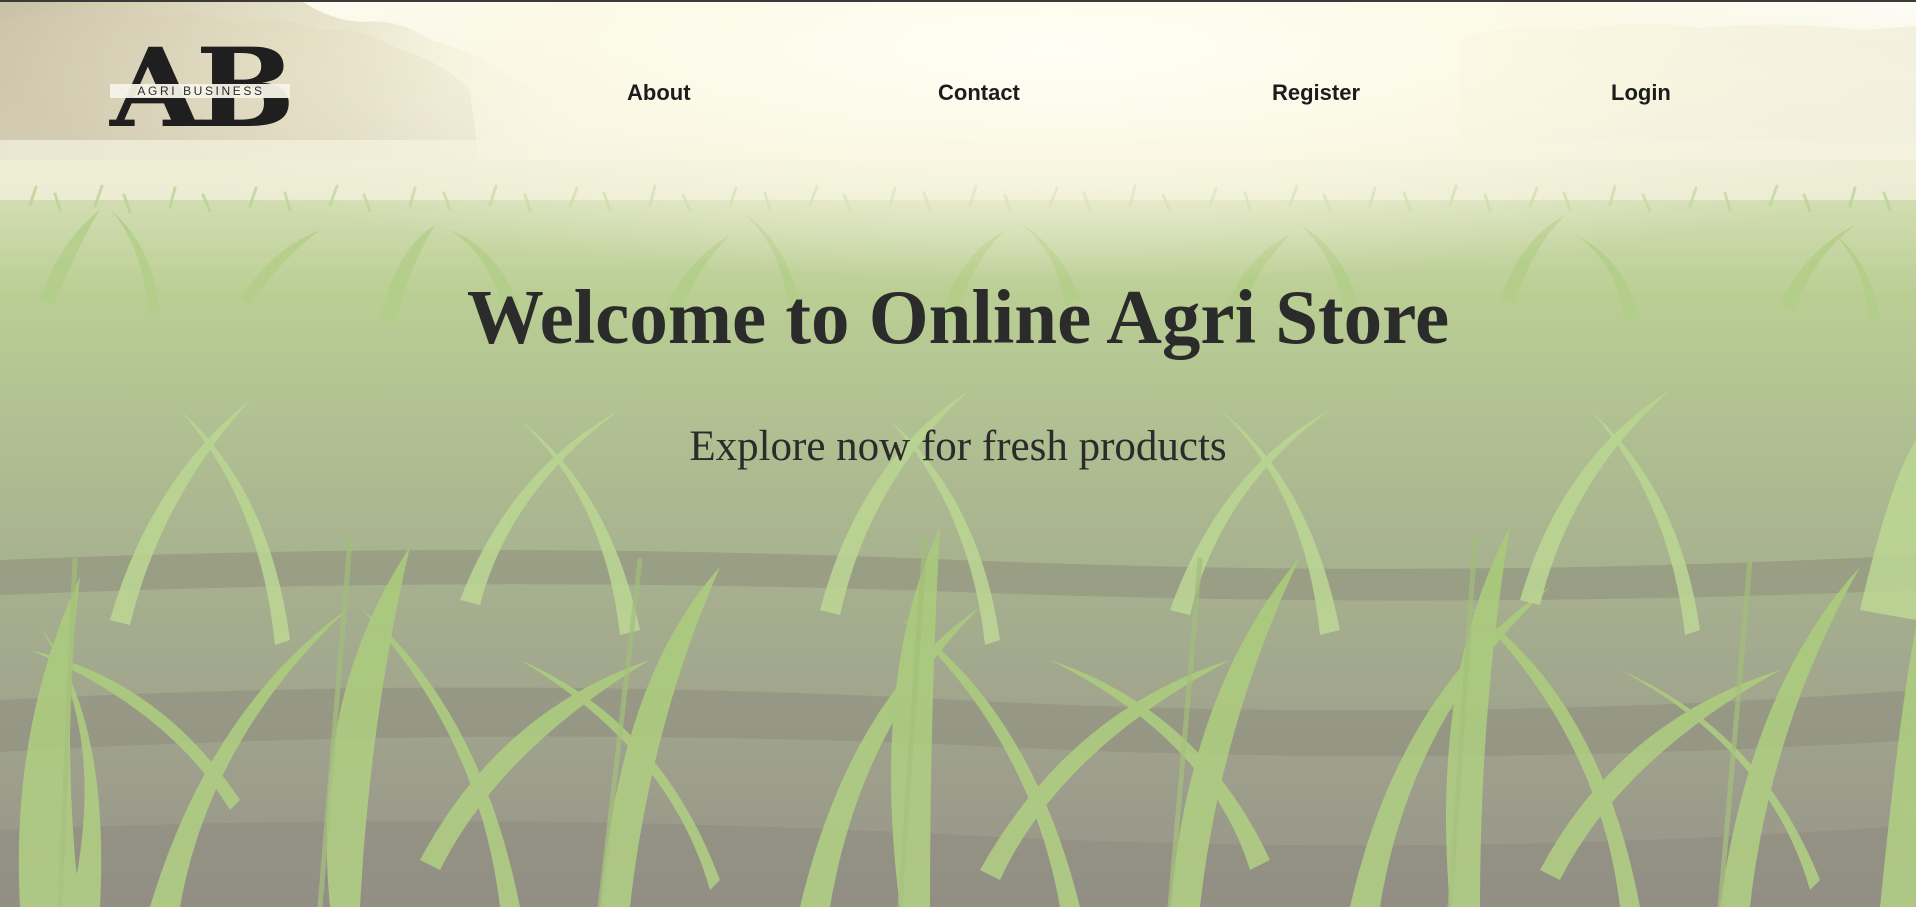 This screenshot has height=907, width=1916. I want to click on hero-subtitle: Explore now for fresh products, so click(958, 446).